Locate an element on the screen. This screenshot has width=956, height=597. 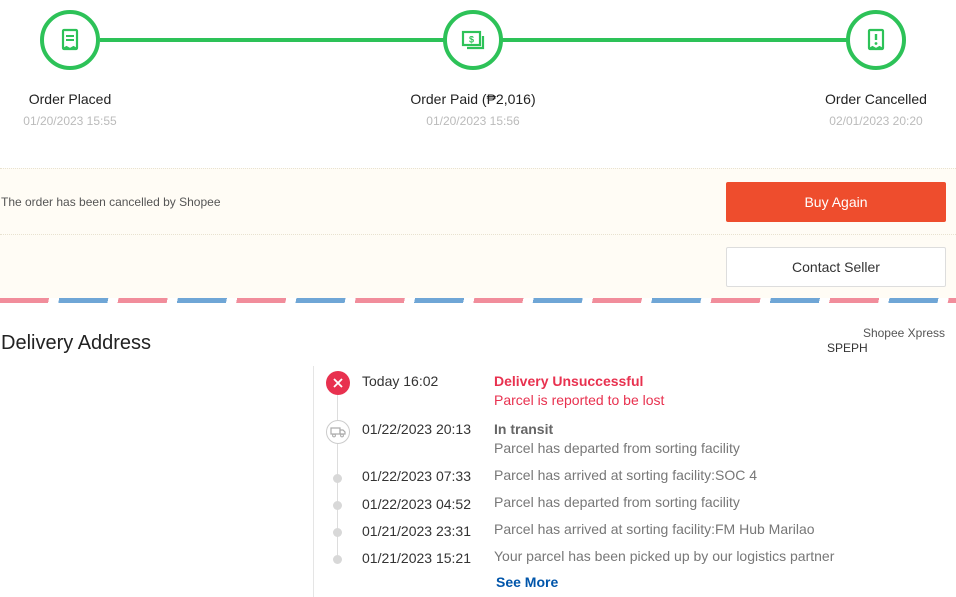
step-time-placed: 01/20/2023 15:55 is located at coordinates (70, 121).